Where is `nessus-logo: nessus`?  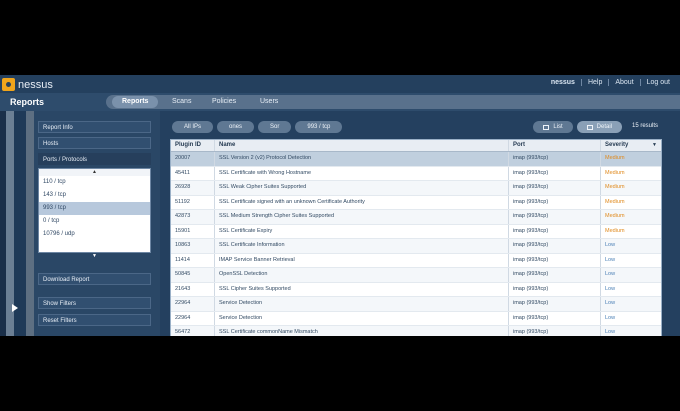 nessus-logo: nessus is located at coordinates (27, 84).